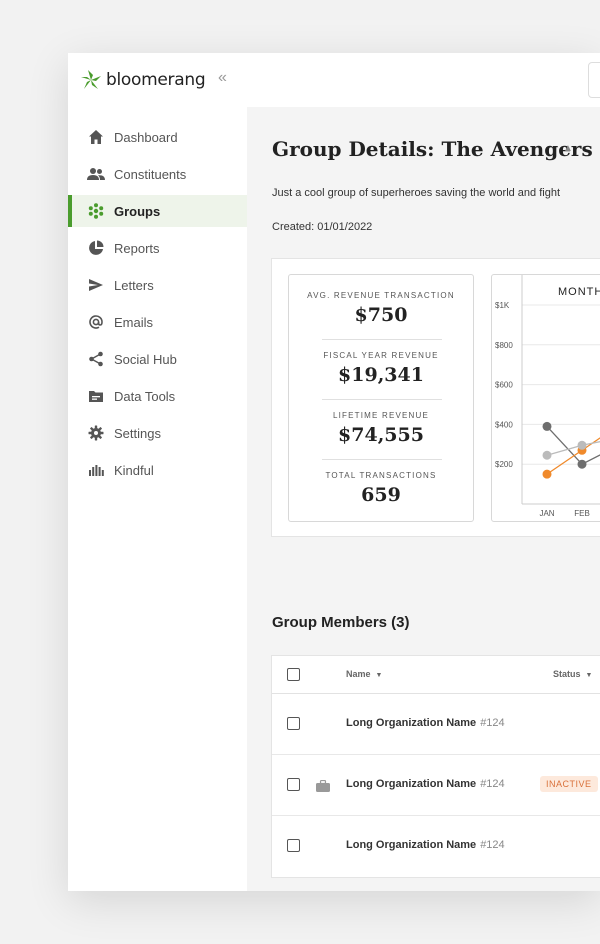  What do you see at coordinates (436, 675) in the screenshot?
I see `table-header: Name ▼ Status ▼` at bounding box center [436, 675].